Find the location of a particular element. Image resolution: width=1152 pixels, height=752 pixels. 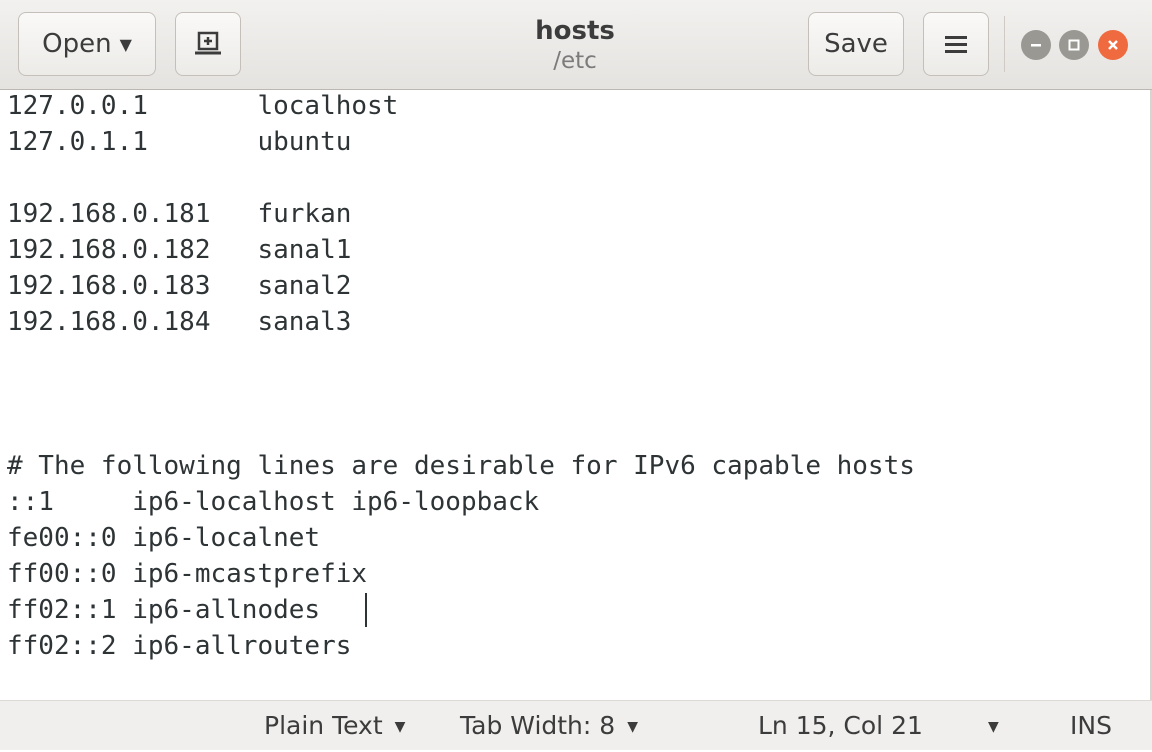

maximize-icon is located at coordinates (1074, 45).